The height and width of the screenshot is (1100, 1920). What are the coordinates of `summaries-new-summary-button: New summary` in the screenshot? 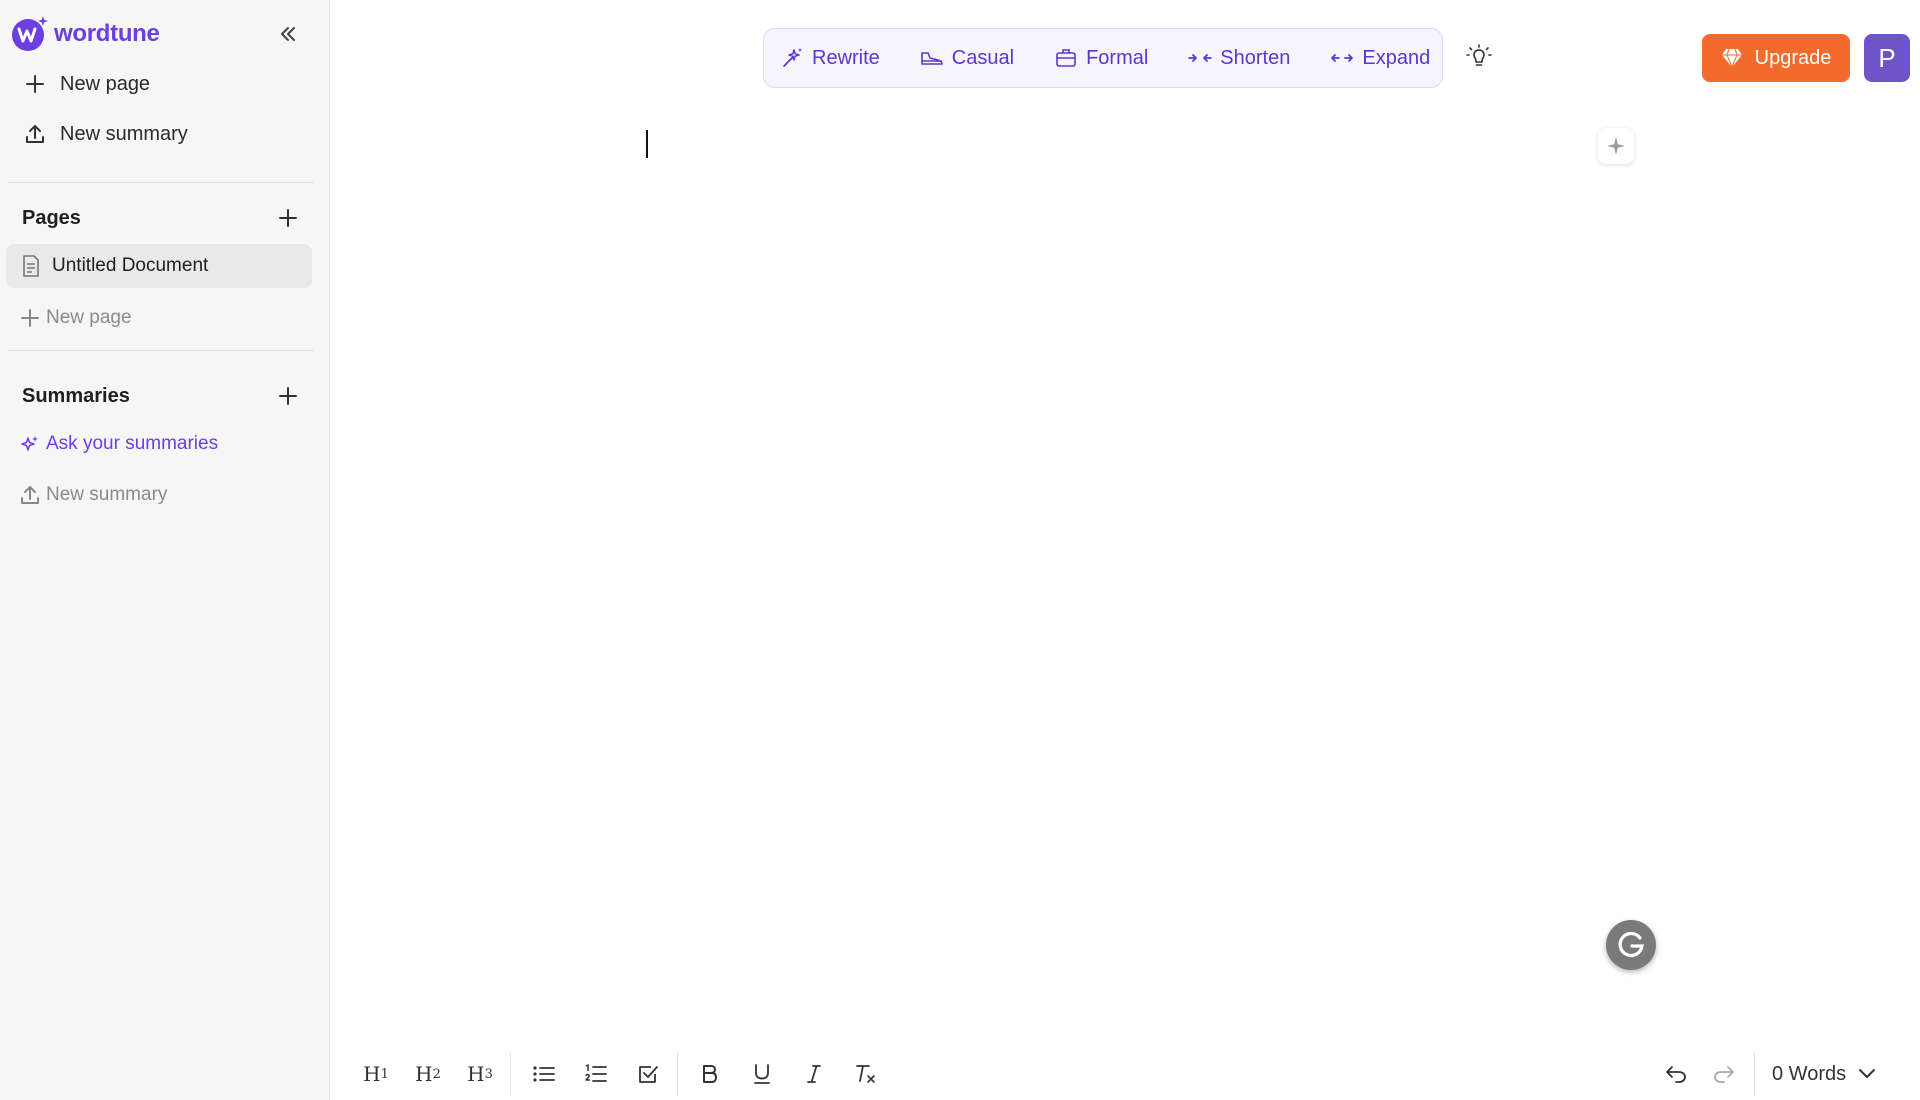 It's located at (92, 495).